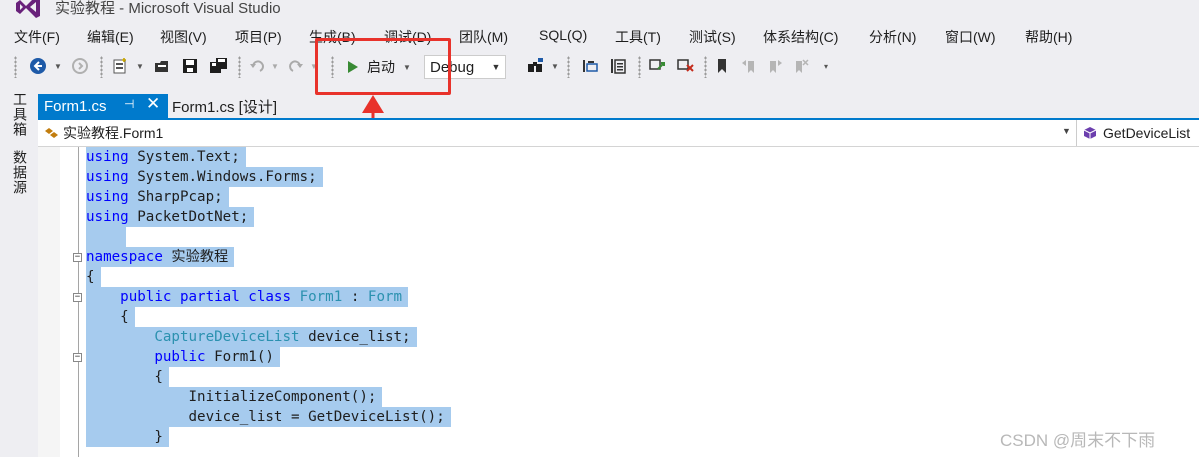  I want to click on menu-window: 窗口(W), so click(970, 37).